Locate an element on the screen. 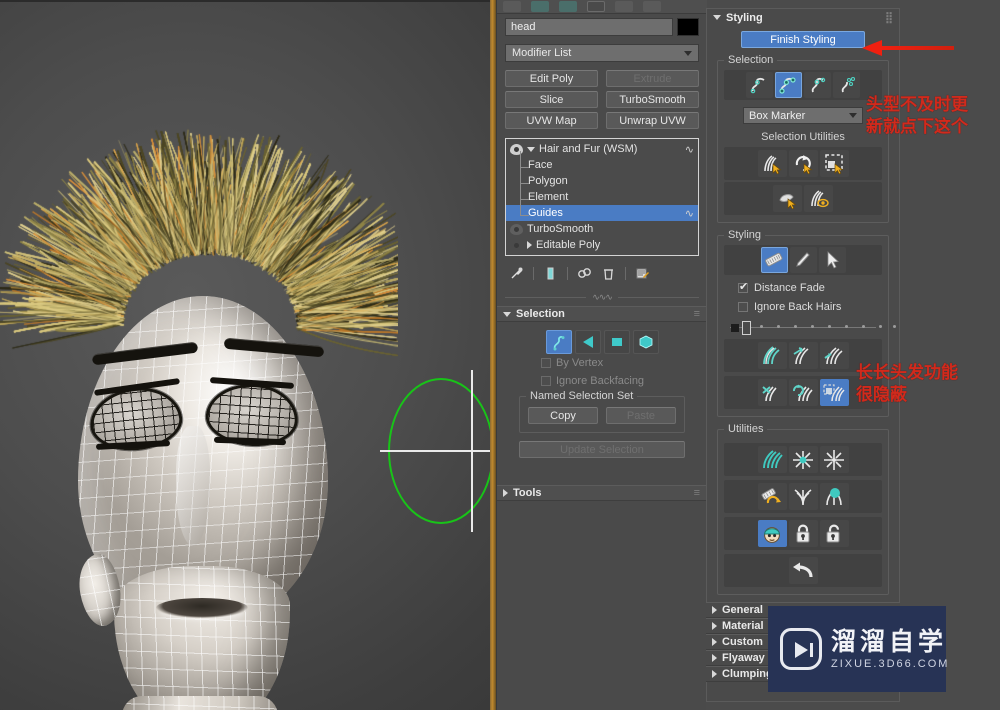 The width and height of the screenshot is (1000, 710). slider-thumb is located at coordinates (746, 328).